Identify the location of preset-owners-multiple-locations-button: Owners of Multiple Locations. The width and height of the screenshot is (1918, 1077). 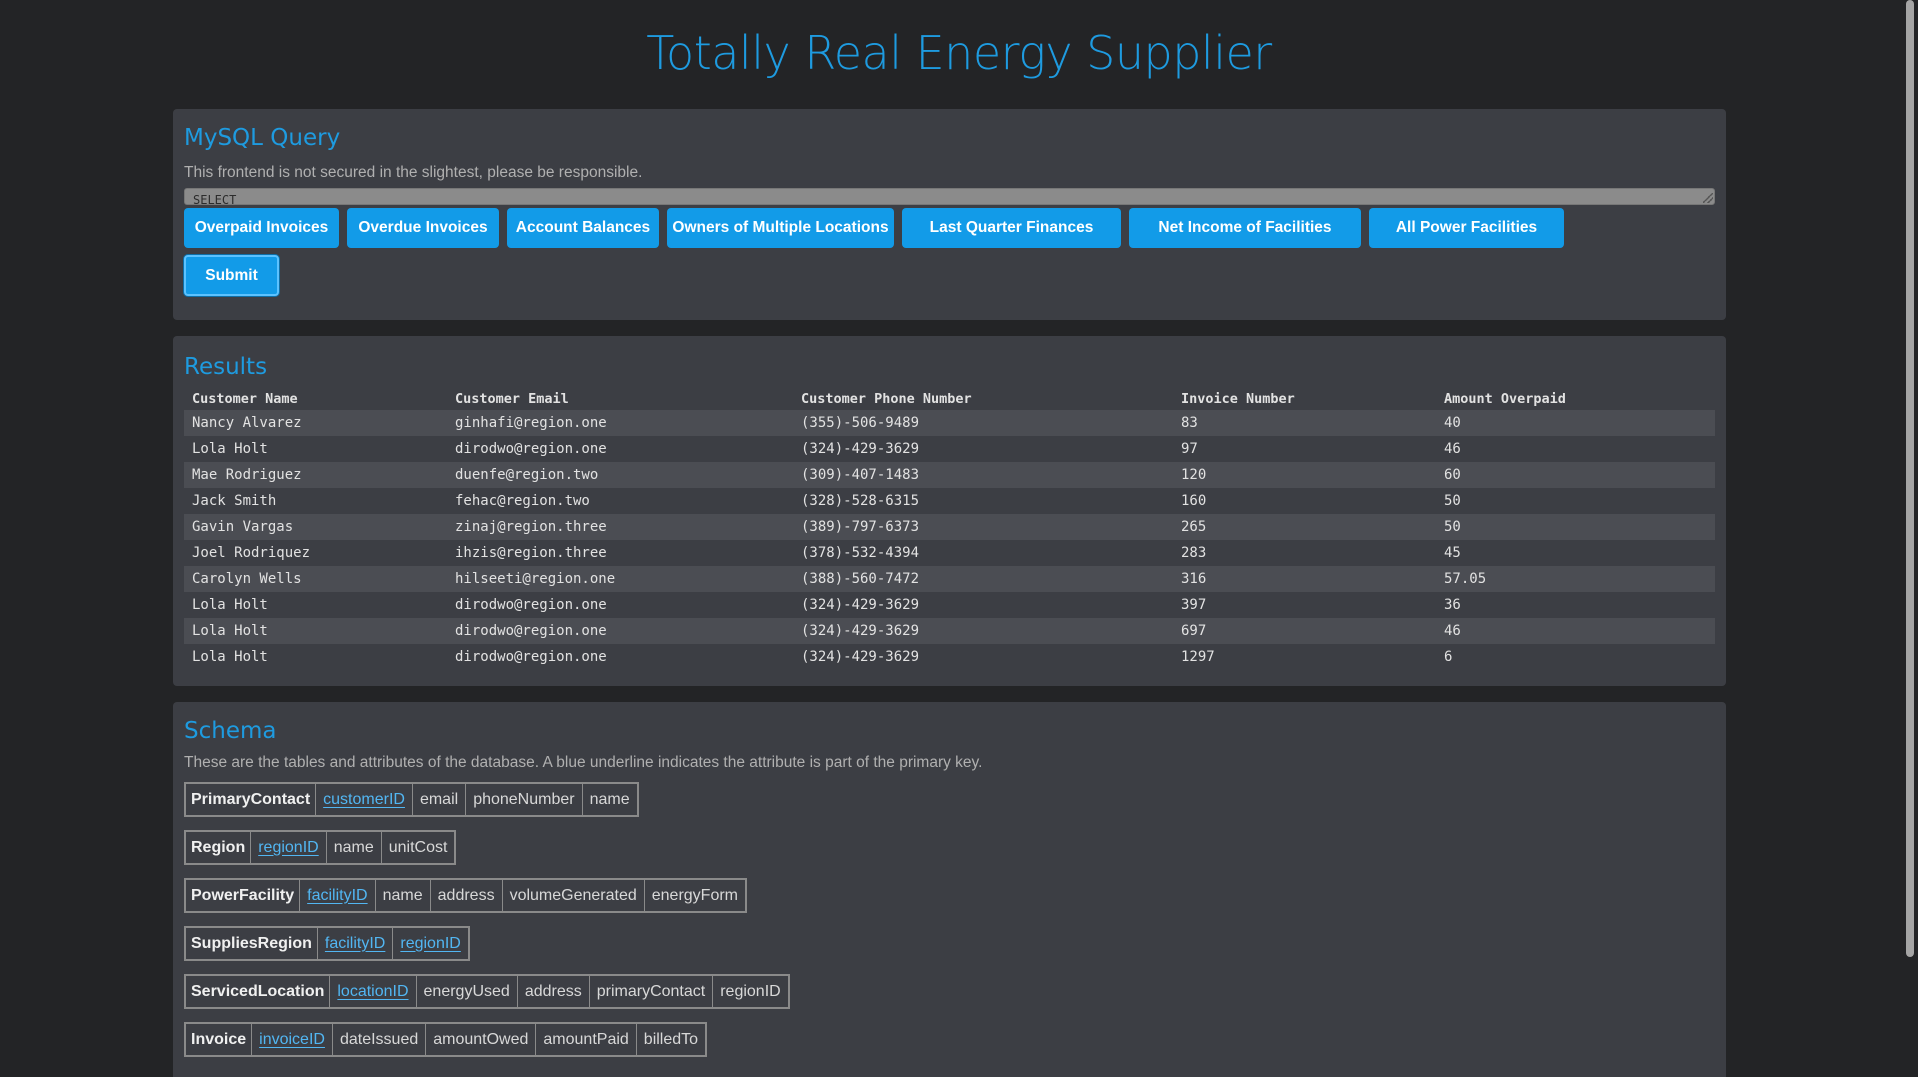
(780, 228).